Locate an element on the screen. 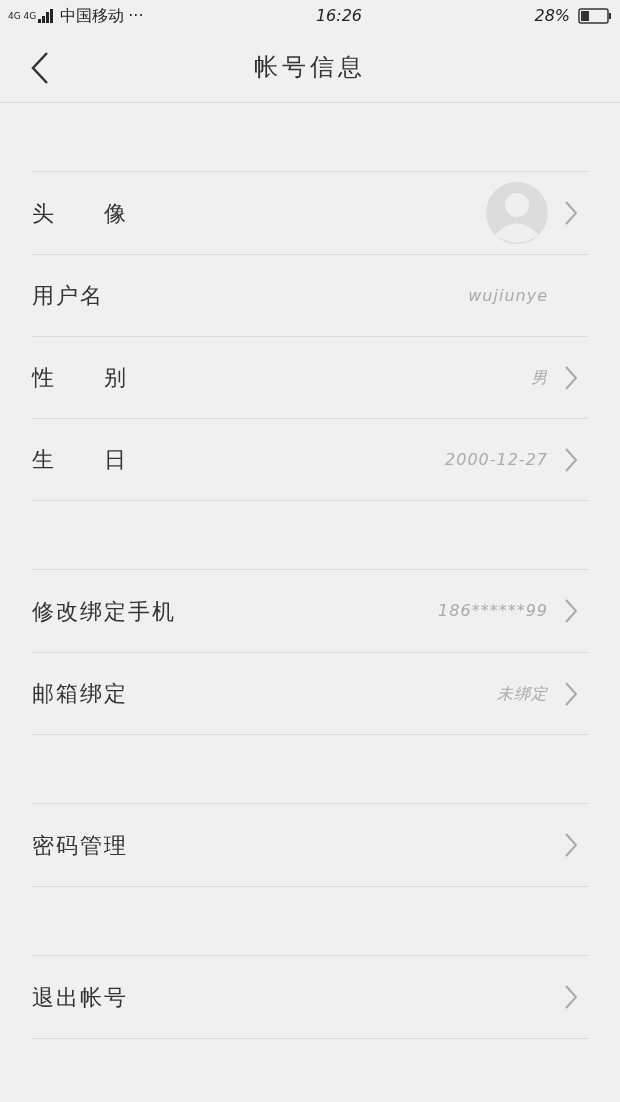 This screenshot has height=1102, width=620. settings-row: 性 别 男 is located at coordinates (310, 377).